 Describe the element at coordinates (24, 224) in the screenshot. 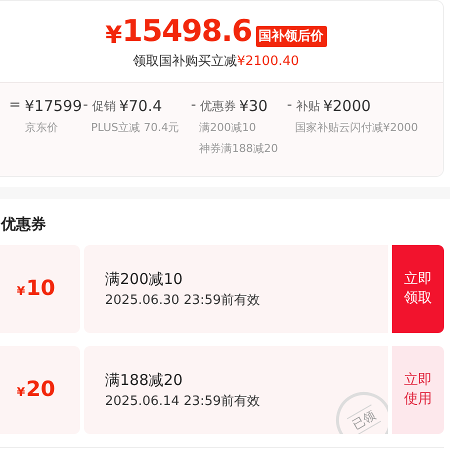

I see `section-title: 优惠券` at that location.